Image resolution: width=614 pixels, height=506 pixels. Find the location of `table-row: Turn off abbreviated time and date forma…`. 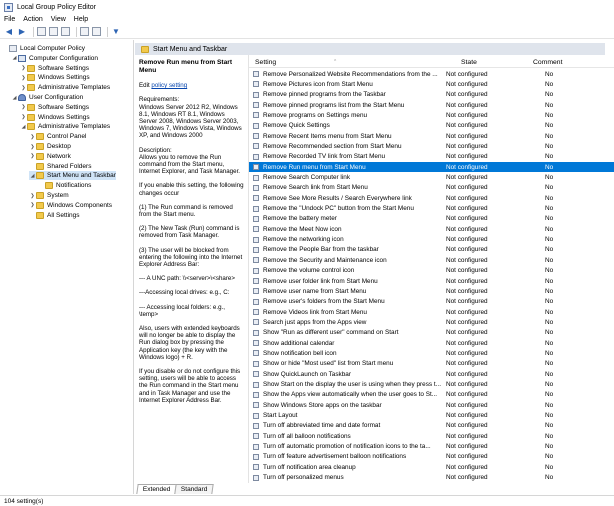

table-row: Turn off abbreviated time and date forma… is located at coordinates (431, 426).